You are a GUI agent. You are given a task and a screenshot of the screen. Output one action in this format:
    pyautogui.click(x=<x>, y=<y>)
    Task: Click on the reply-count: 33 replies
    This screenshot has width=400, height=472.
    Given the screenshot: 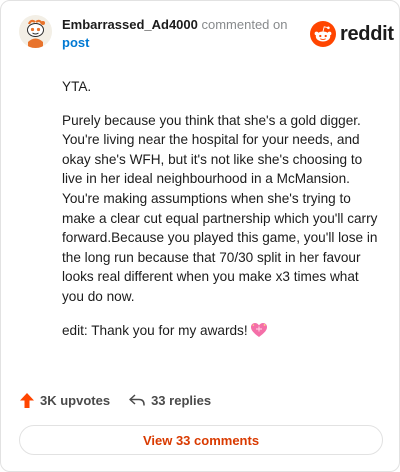 What is the action you would take?
    pyautogui.click(x=181, y=400)
    